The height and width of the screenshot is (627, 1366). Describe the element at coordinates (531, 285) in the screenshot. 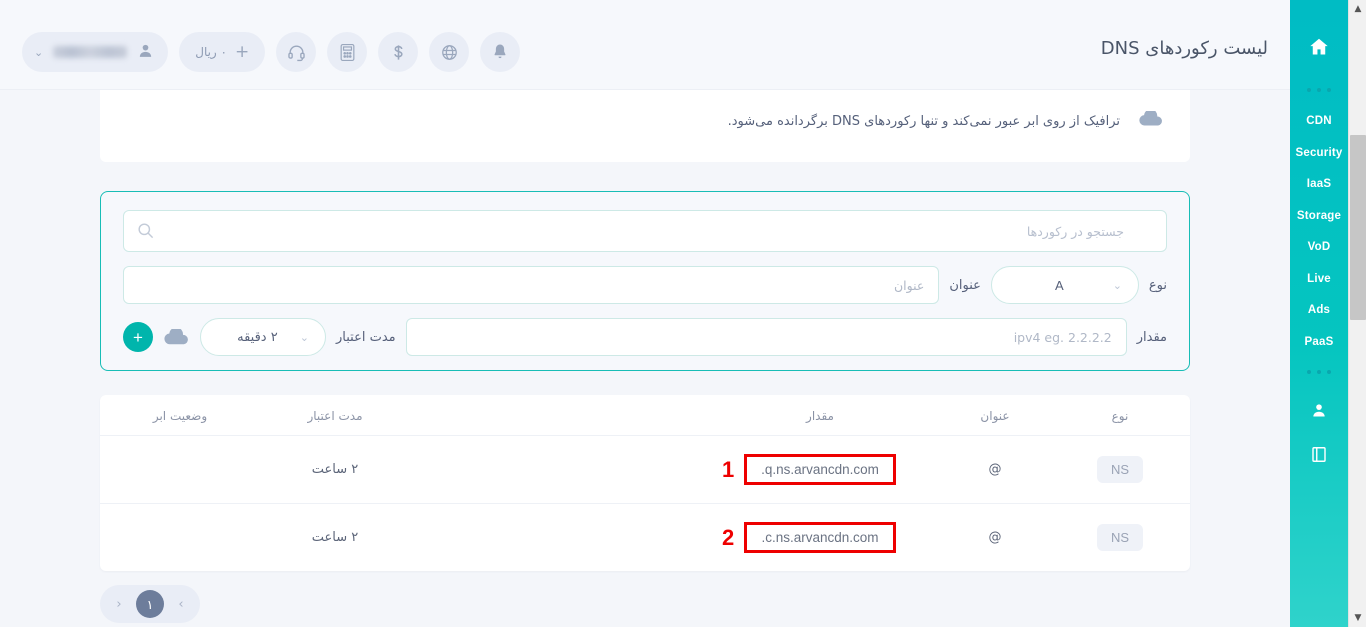

I see `title-input` at that location.